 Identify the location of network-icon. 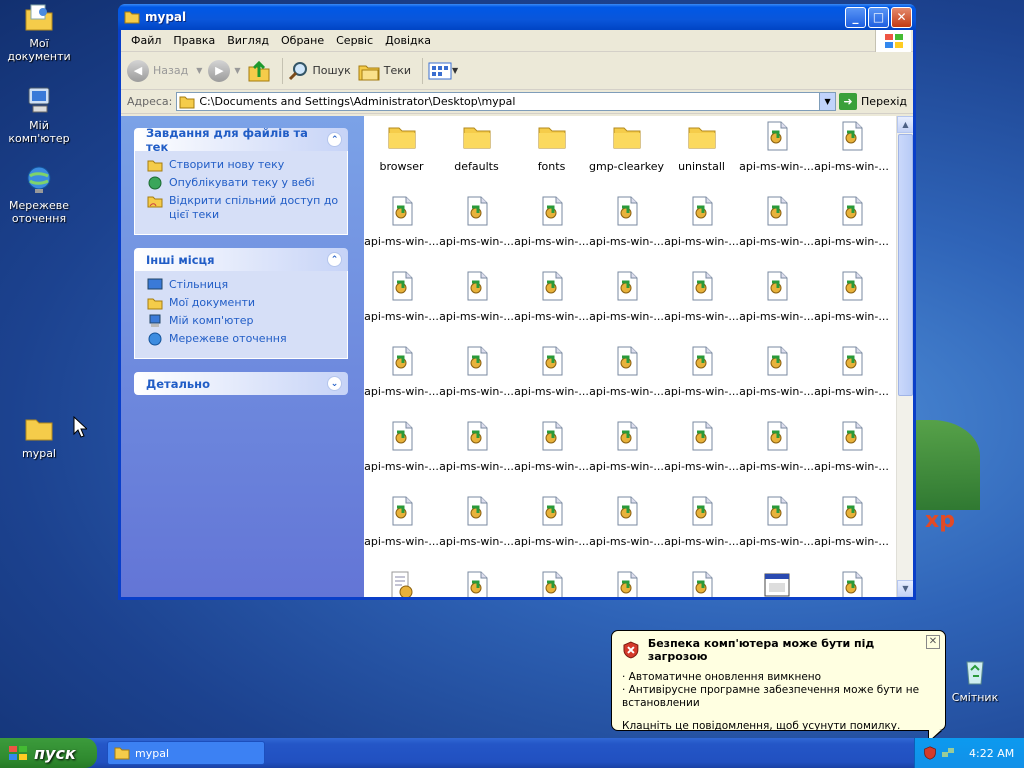
(948, 753).